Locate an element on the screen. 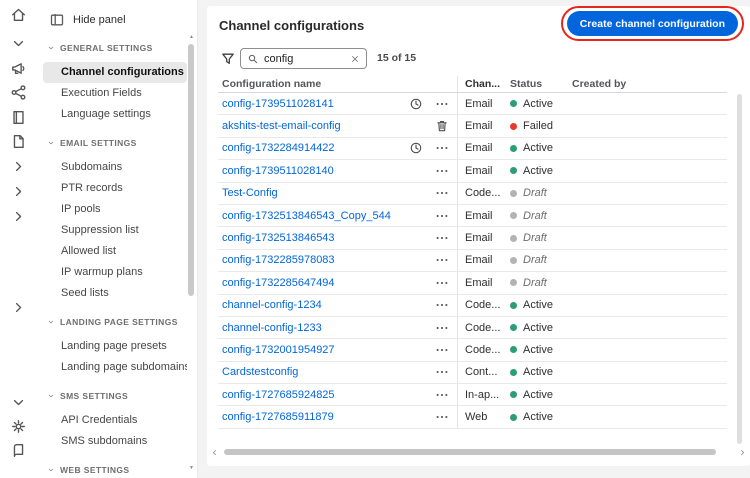 Image resolution: width=750 pixels, height=478 pixels. search-box is located at coordinates (303, 58).